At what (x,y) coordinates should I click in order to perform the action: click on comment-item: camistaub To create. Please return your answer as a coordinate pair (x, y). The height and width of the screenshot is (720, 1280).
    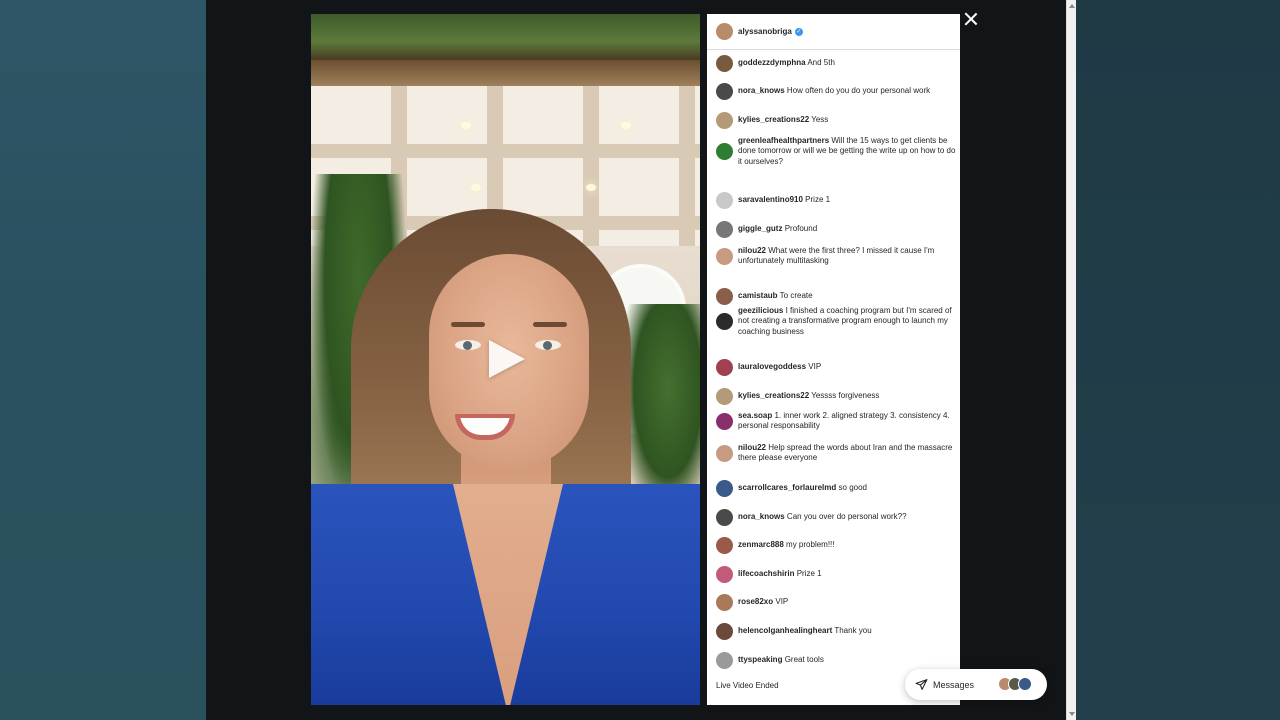
    Looking at the image, I should click on (836, 296).